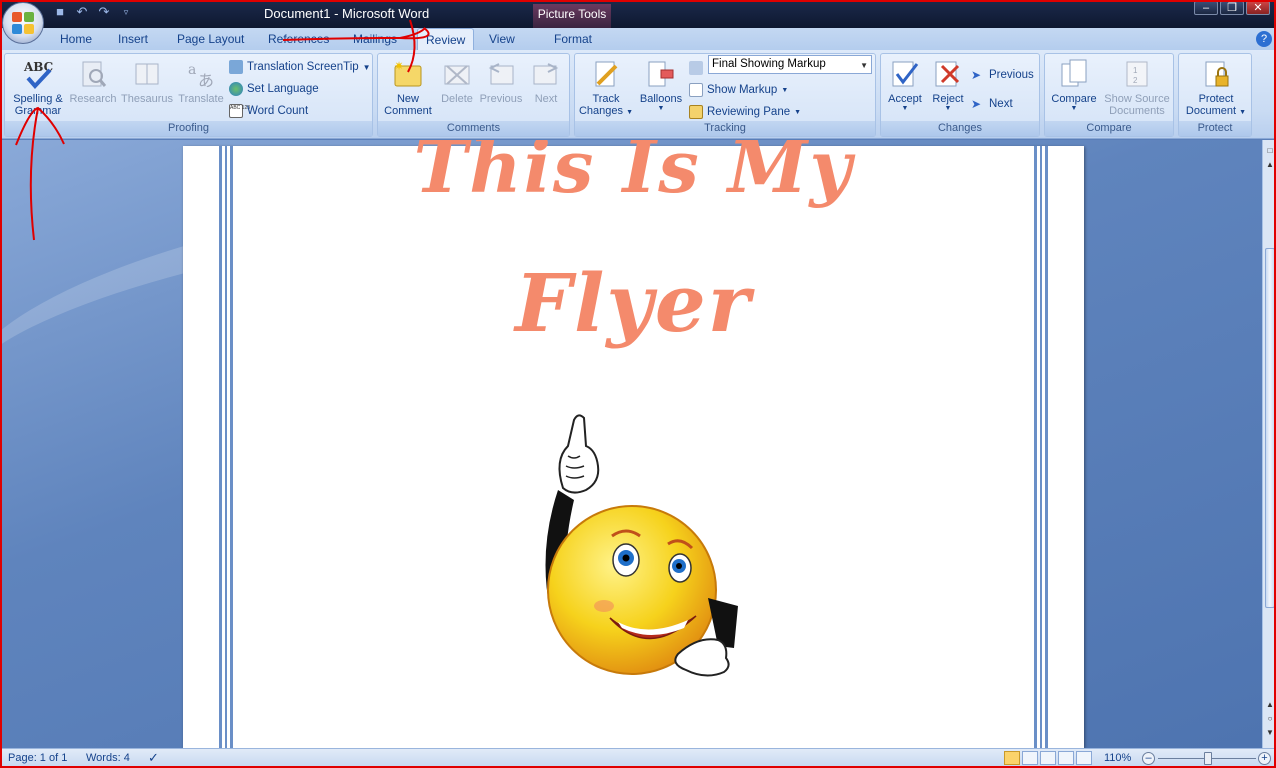  What do you see at coordinates (502, 39) in the screenshot?
I see `tab-view: View` at bounding box center [502, 39].